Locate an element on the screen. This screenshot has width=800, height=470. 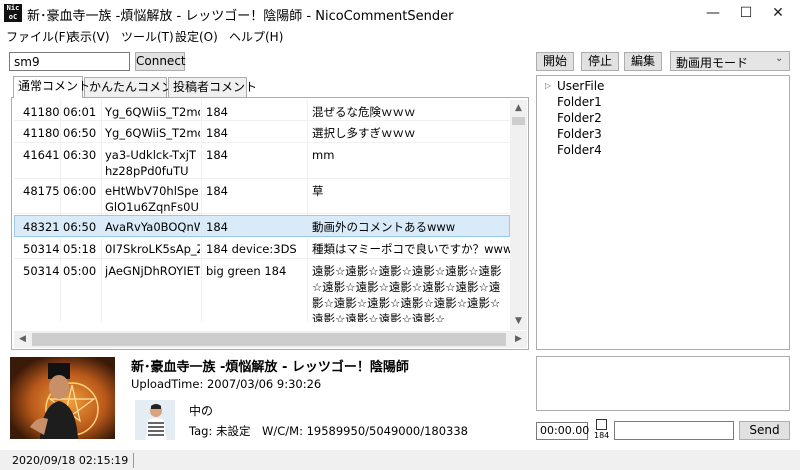
video-thumbnail is located at coordinates (62, 398).